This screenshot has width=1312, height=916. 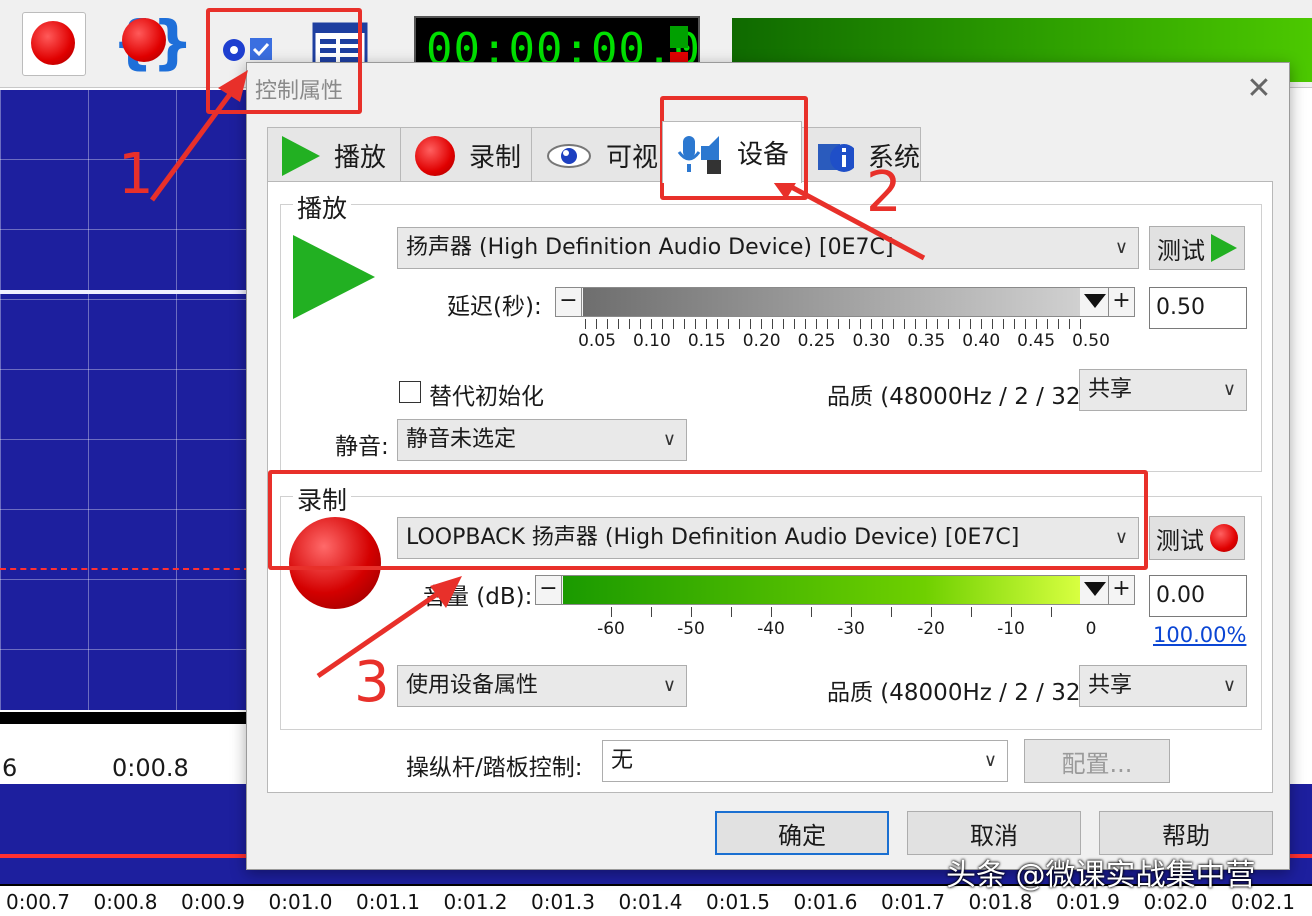 I want to click on ruler-label: 0:01.7, so click(x=913, y=902).